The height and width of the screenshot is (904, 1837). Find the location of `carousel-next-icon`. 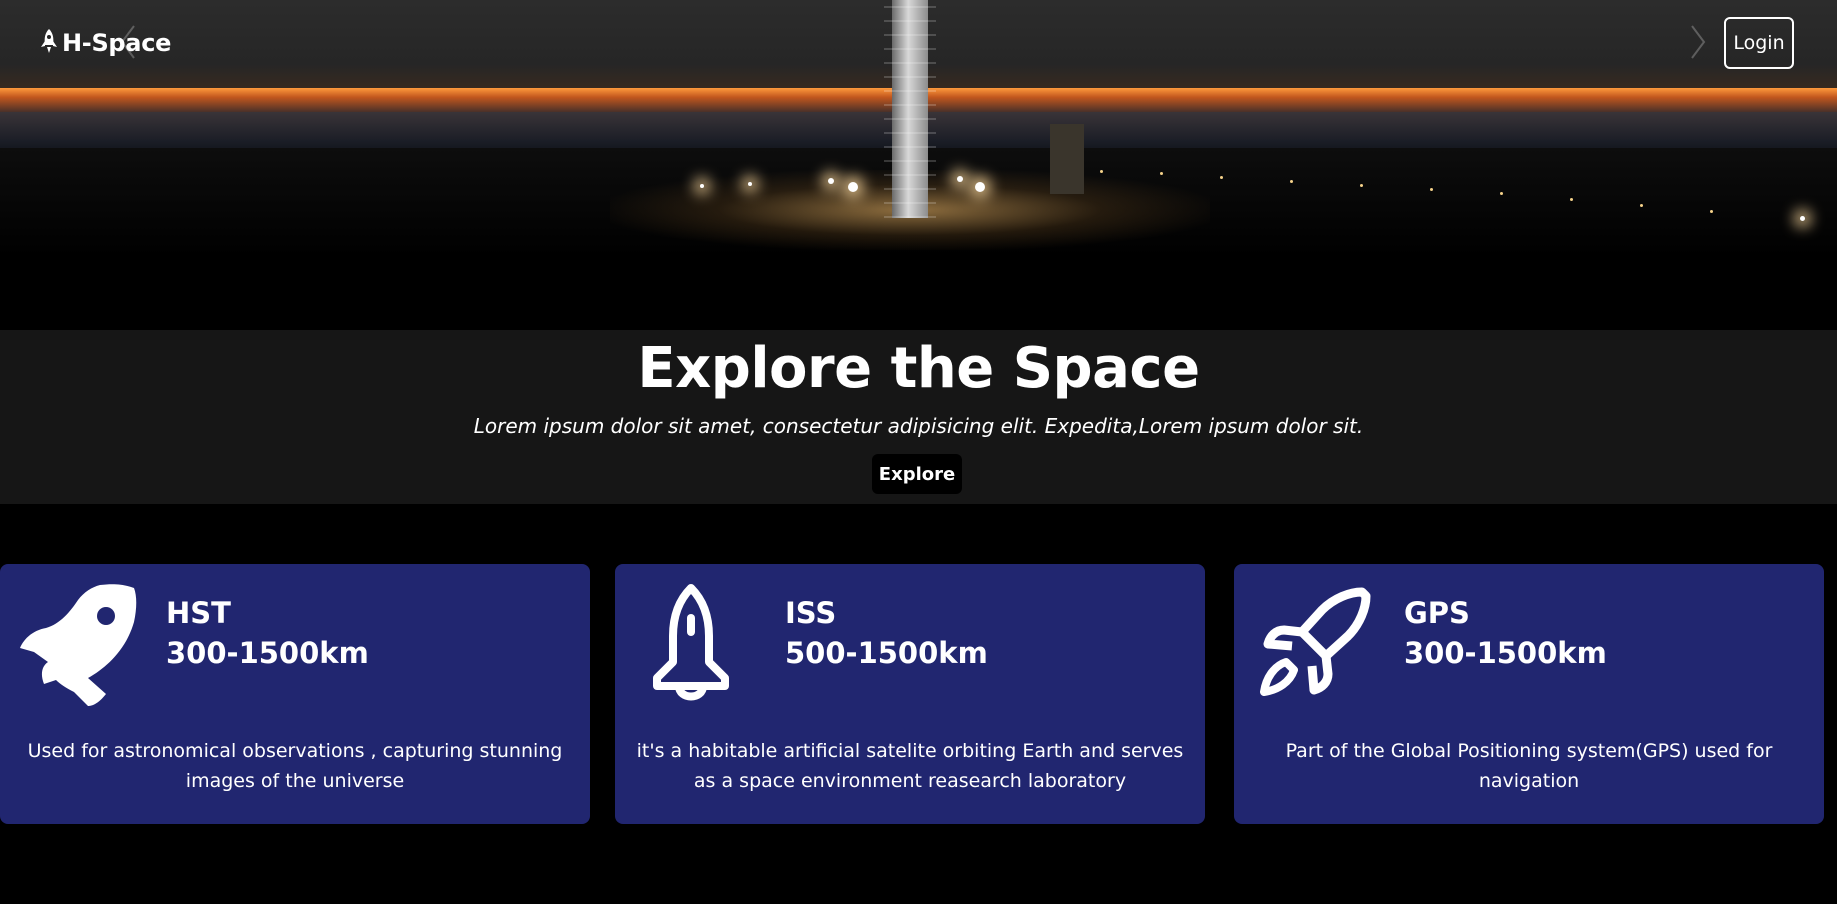

carousel-next-icon is located at coordinates (1698, 42).